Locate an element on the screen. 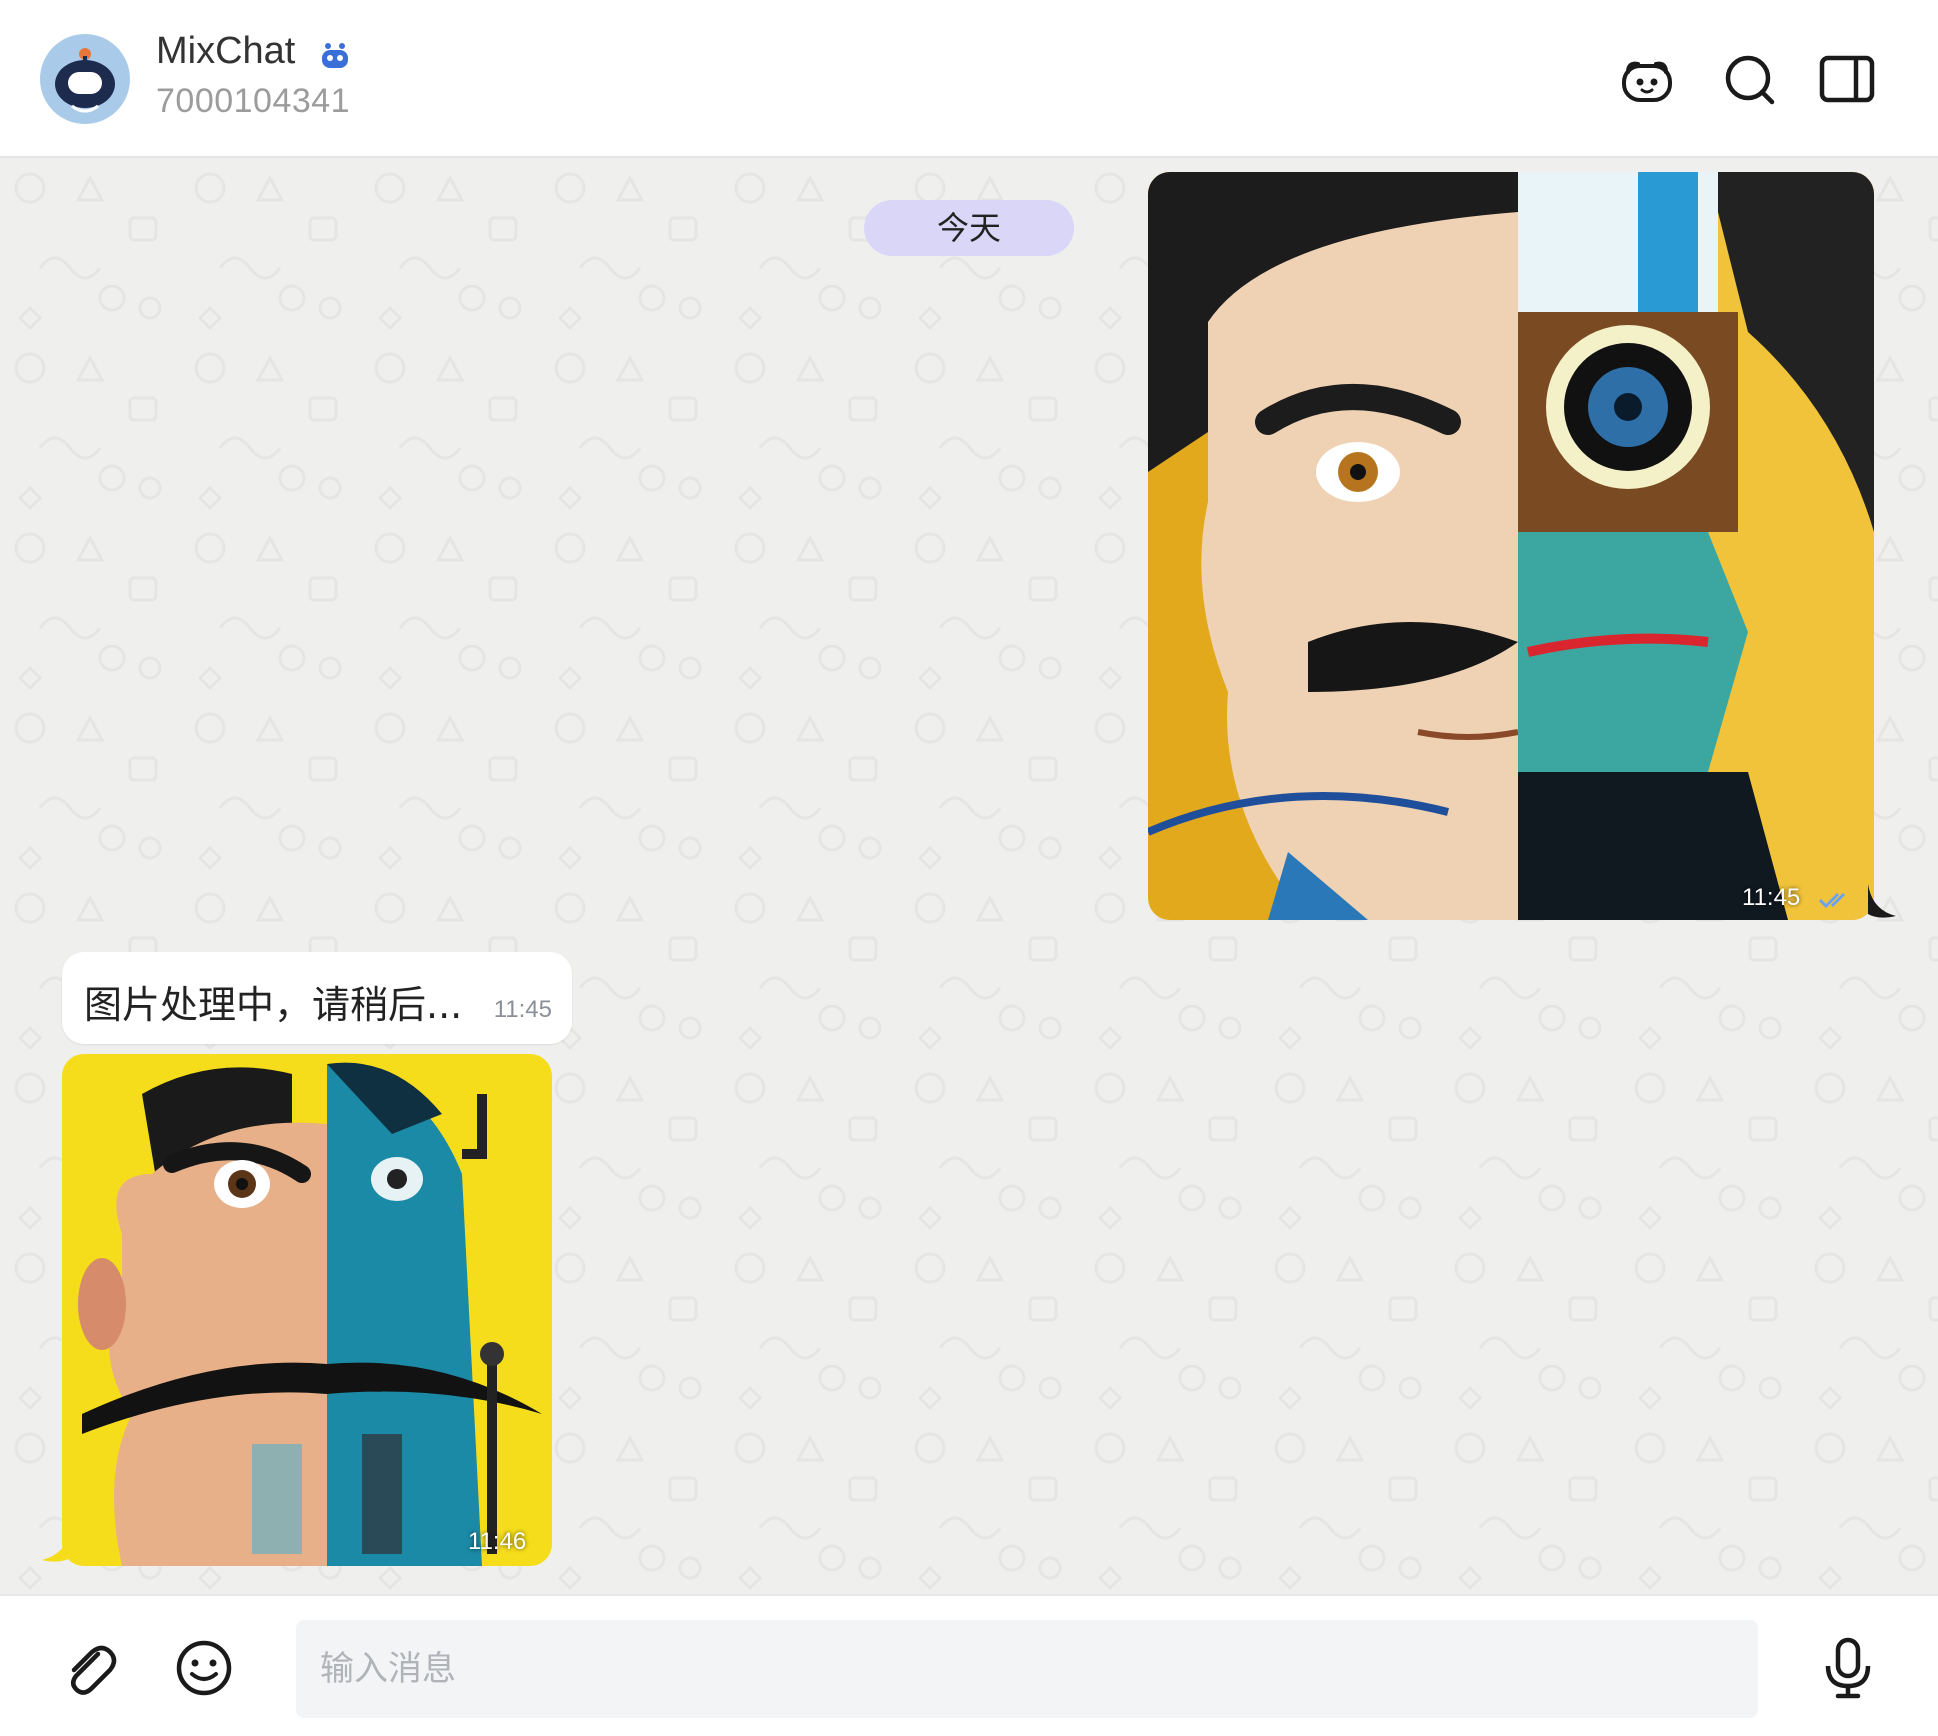 This screenshot has width=1938, height=1736. chat-title: MixChat is located at coordinates (226, 51).